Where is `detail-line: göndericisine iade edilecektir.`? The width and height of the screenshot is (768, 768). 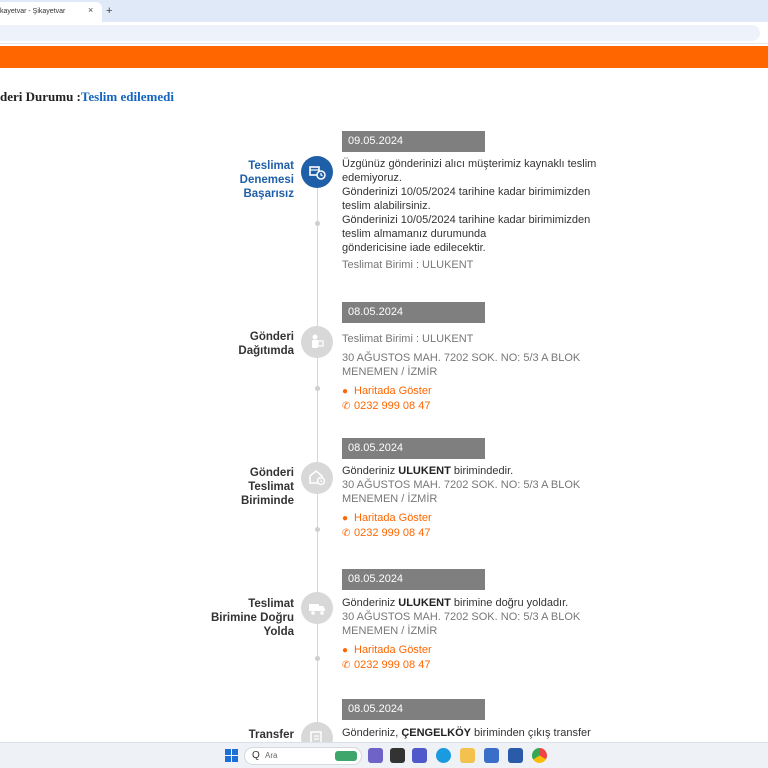
detail-line: göndericisine iade edilecektir. is located at coordinates (414, 248).